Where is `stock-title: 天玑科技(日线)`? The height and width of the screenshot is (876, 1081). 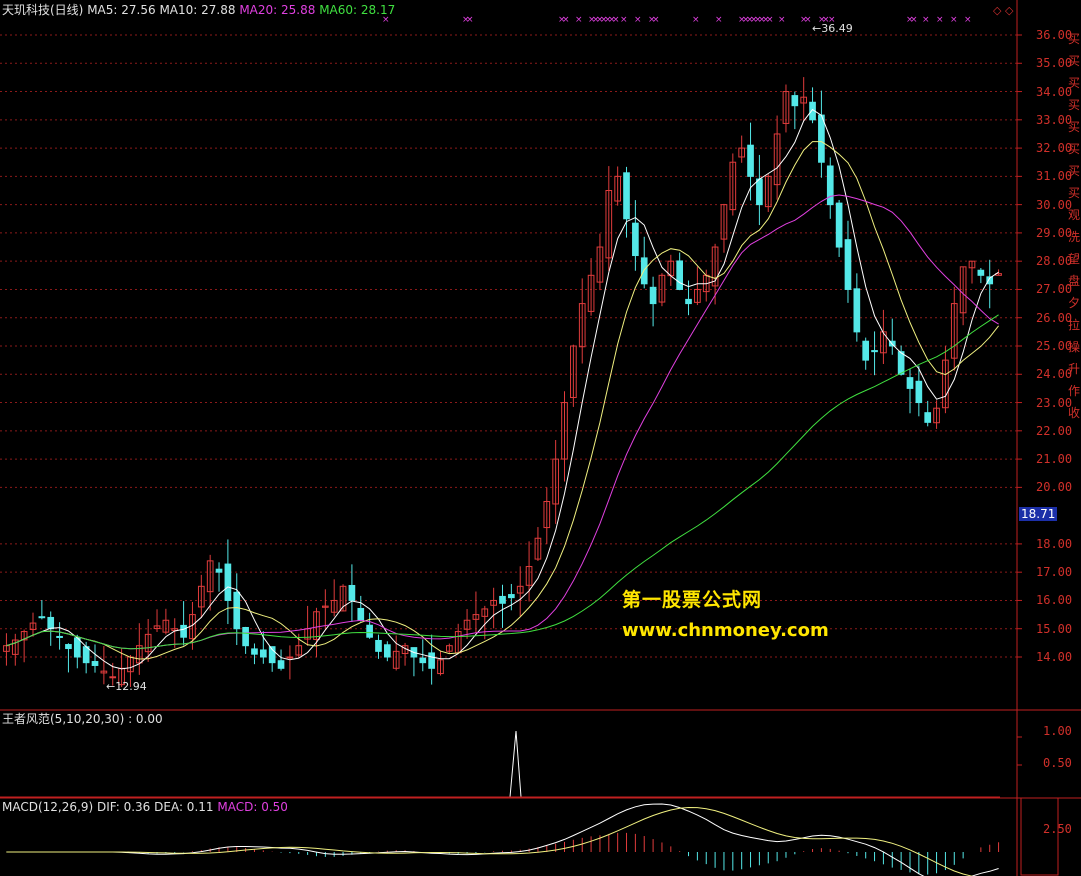 stock-title: 天玑科技(日线) is located at coordinates (42, 10).